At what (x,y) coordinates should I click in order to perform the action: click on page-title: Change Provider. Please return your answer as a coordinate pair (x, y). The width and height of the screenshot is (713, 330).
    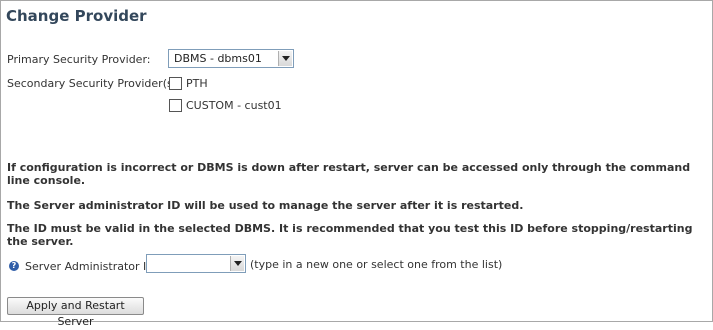
    Looking at the image, I should click on (76, 16).